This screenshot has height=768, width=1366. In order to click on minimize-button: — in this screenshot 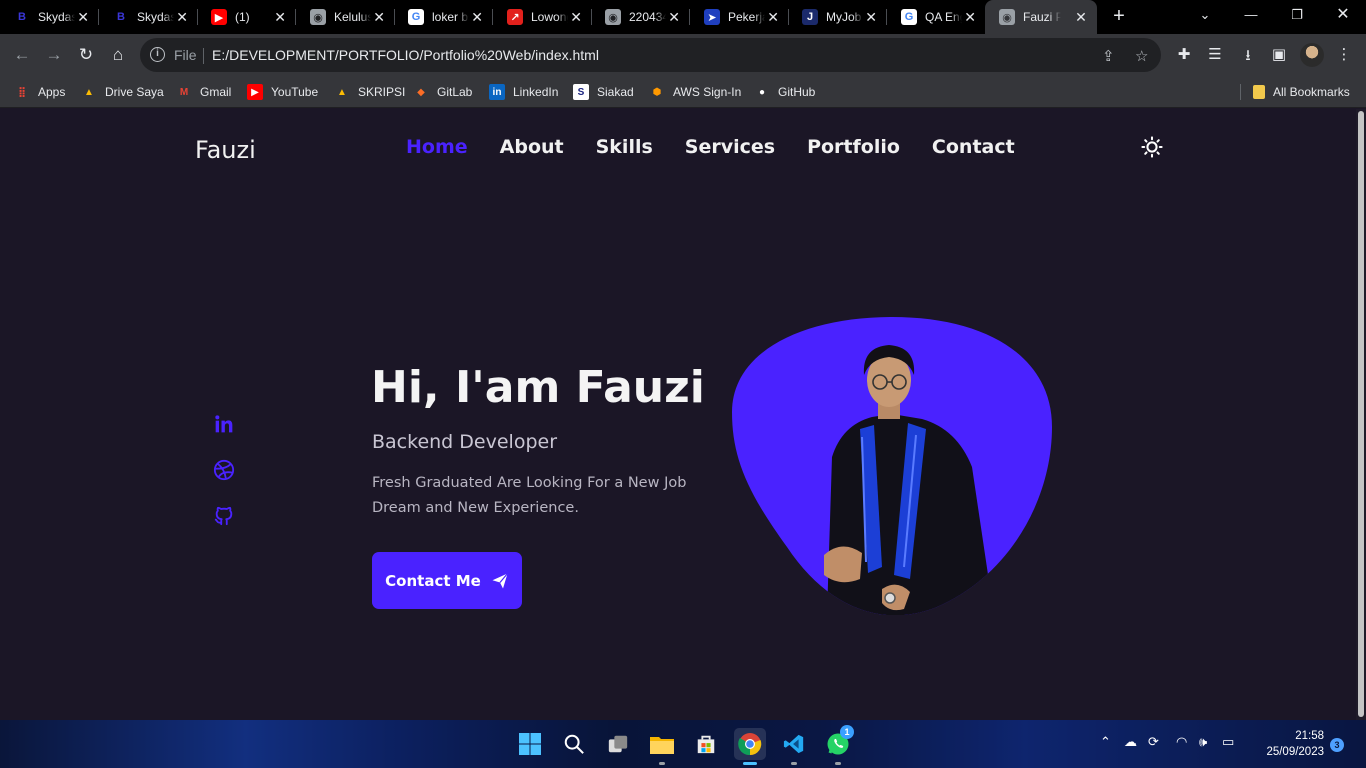, I will do `click(1251, 17)`.